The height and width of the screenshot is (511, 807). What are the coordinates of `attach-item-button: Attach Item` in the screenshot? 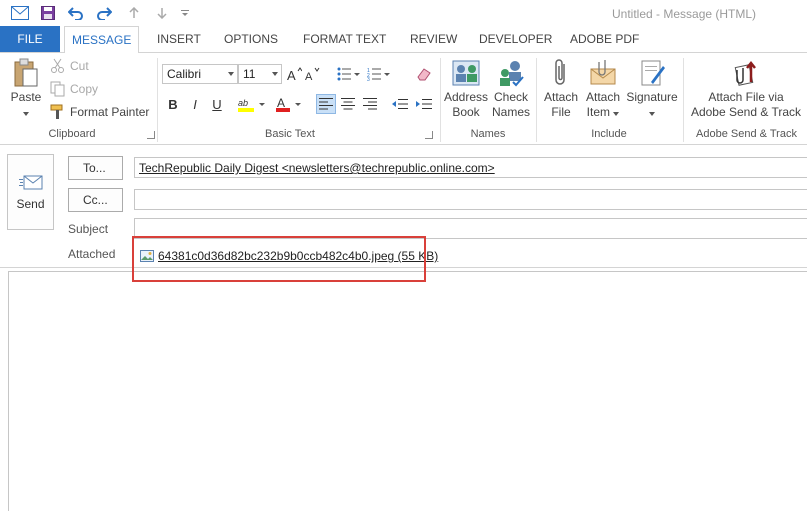 It's located at (603, 89).